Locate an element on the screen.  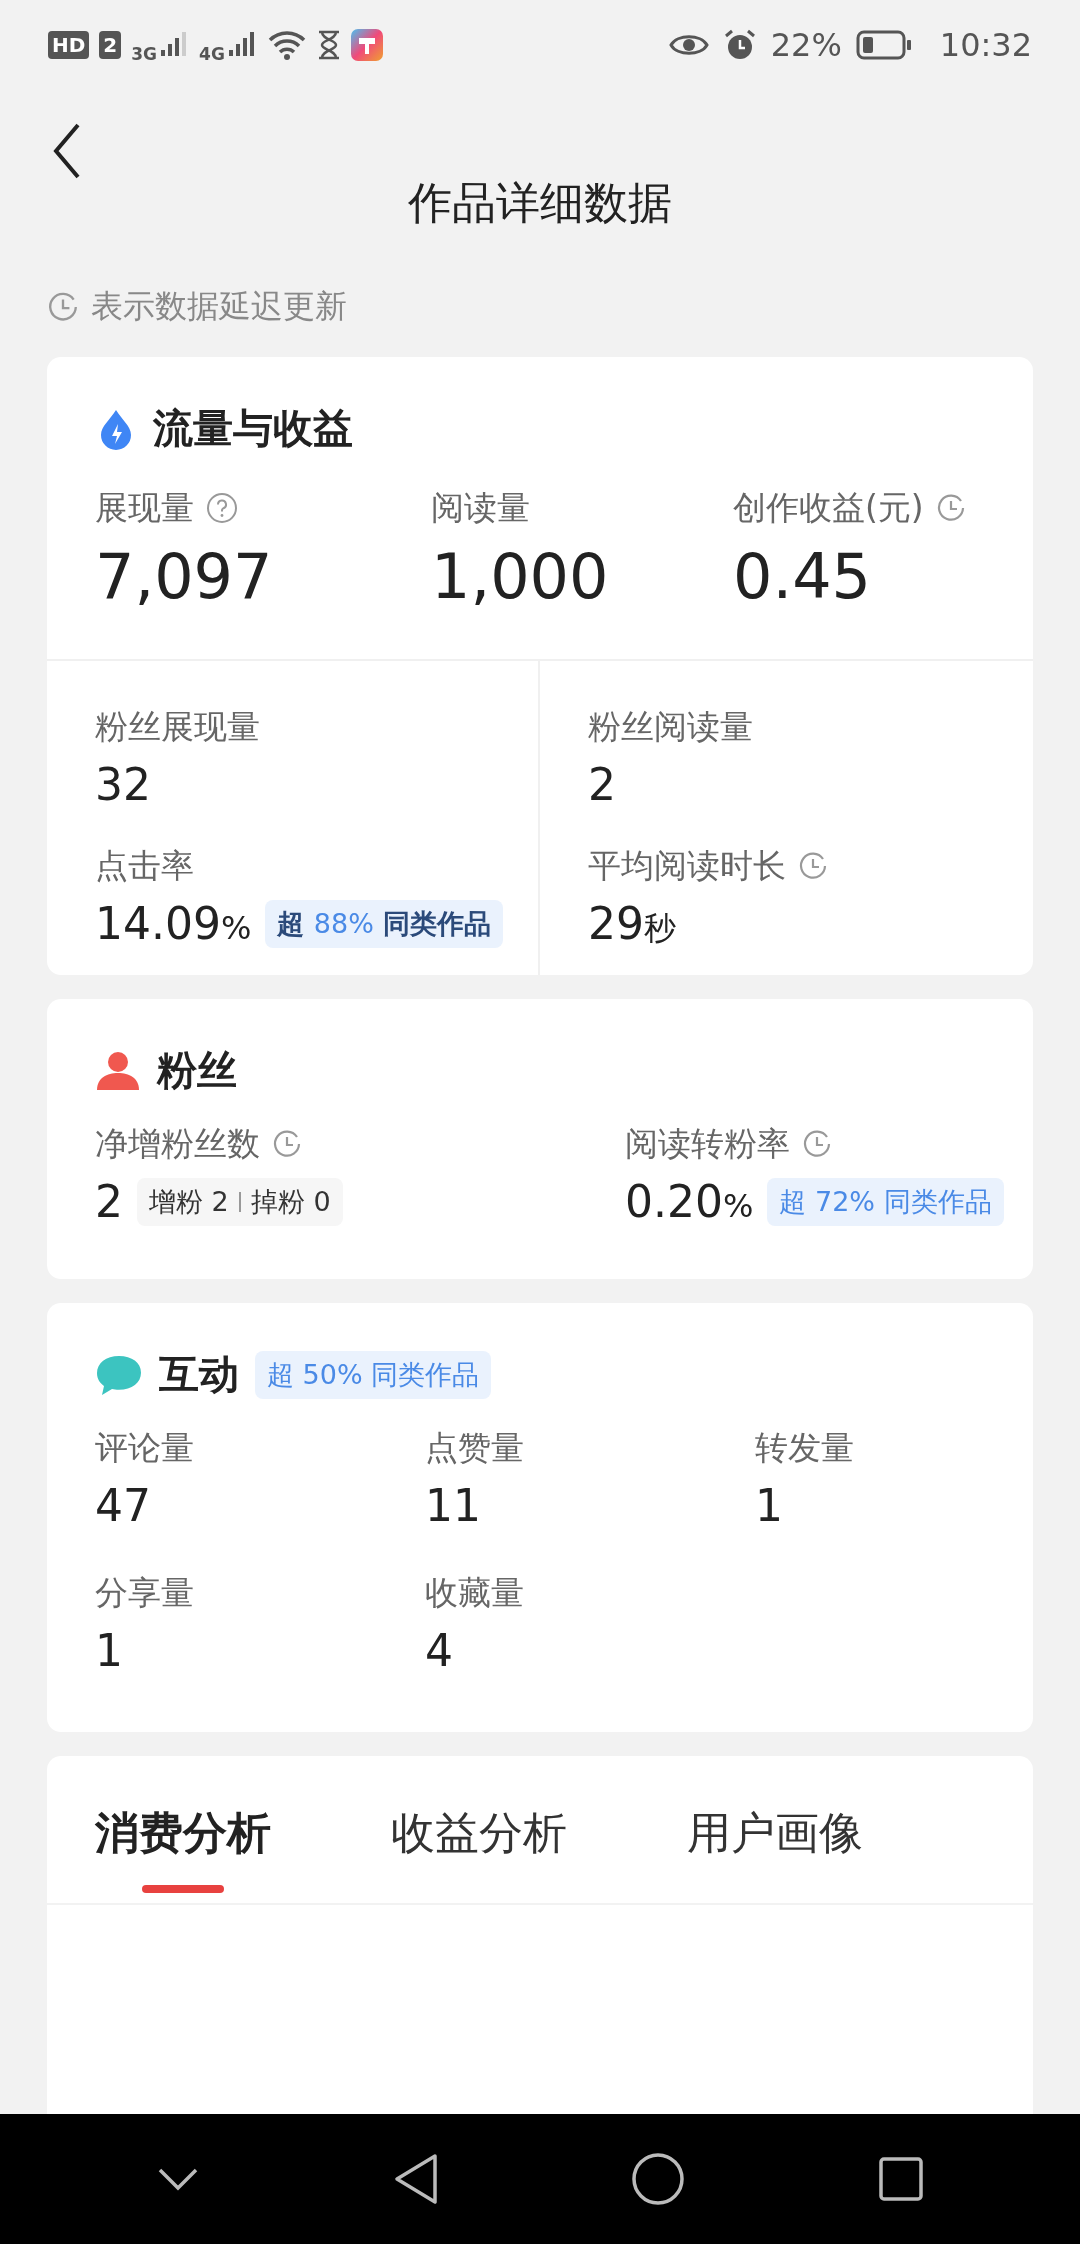
sim-badge: 2 is located at coordinates (110, 45).